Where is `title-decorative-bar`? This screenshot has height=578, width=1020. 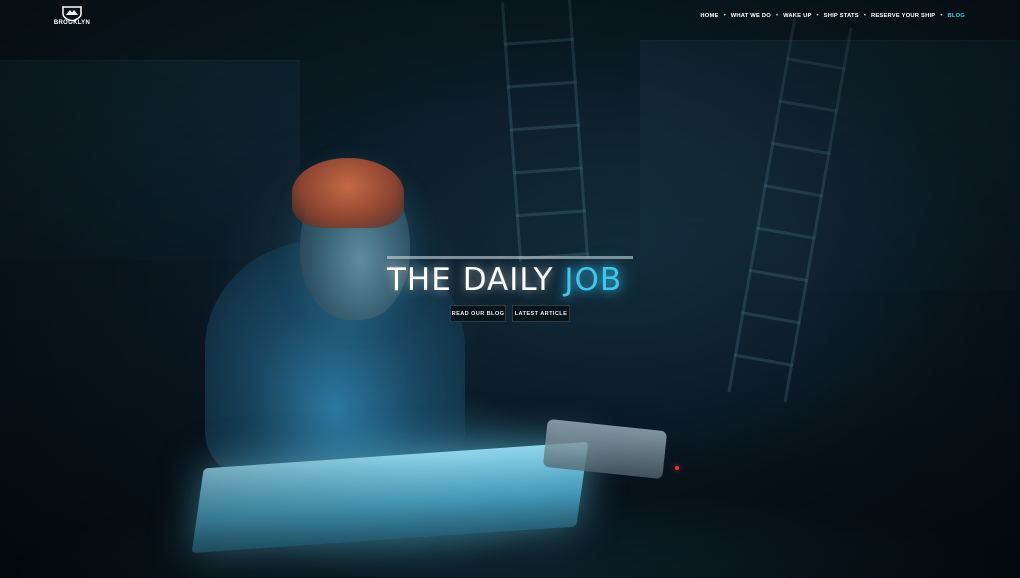
title-decorative-bar is located at coordinates (510, 257).